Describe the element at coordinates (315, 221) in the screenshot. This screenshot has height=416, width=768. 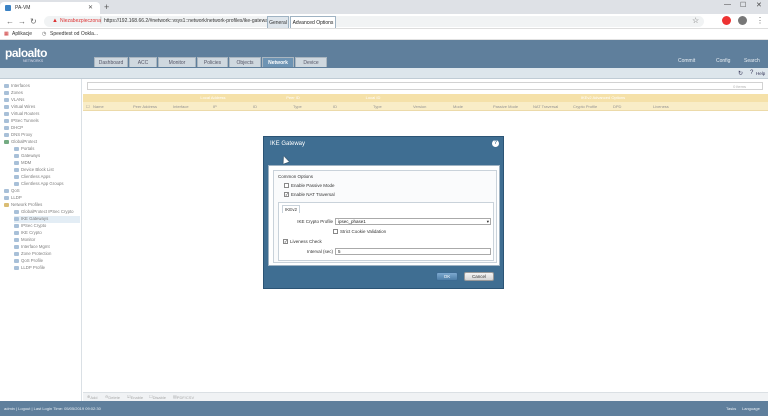
I see `ike-crypto-profile-label: IKE Crypto Profile` at that location.